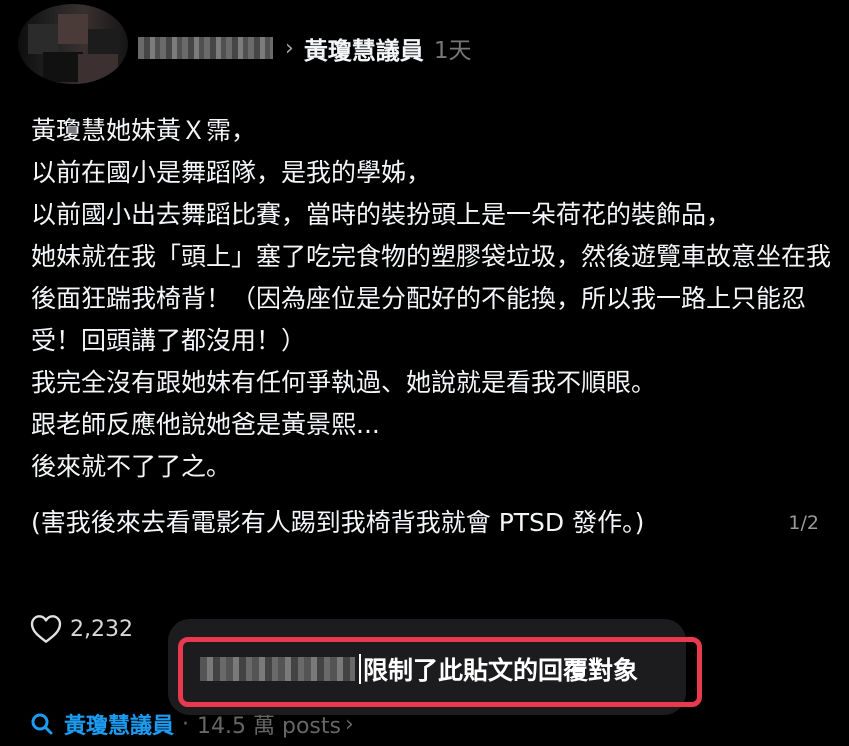  What do you see at coordinates (501, 670) in the screenshot?
I see `toast-message: 限制了此貼文的回覆對象` at bounding box center [501, 670].